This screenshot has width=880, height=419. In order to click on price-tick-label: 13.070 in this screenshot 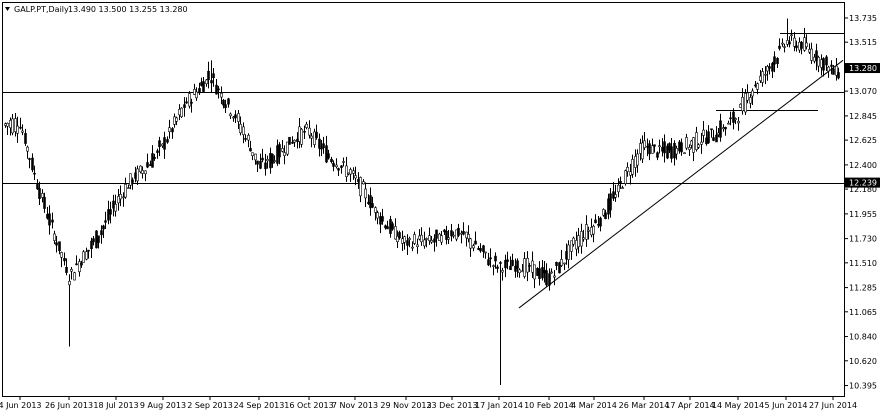, I will do `click(863, 91)`.